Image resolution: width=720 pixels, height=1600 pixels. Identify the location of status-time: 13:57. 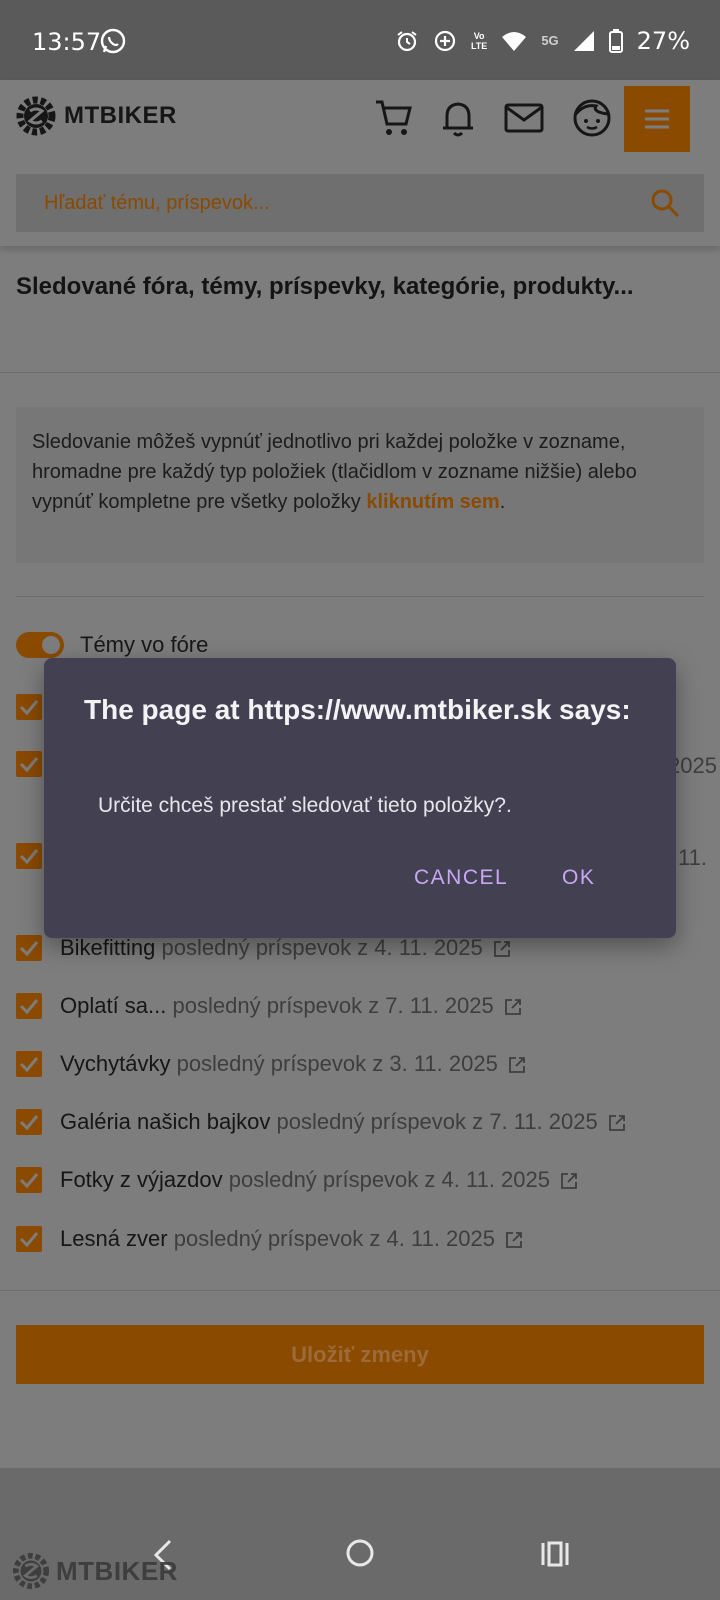
(67, 42).